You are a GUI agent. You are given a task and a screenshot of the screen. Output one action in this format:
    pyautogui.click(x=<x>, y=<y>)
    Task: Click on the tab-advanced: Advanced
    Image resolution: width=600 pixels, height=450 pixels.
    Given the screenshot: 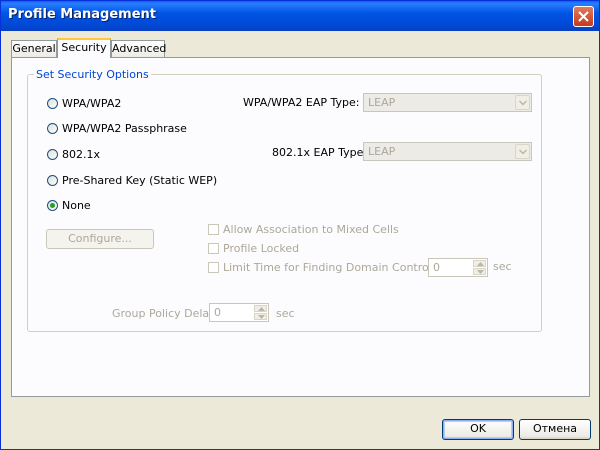 What is the action you would take?
    pyautogui.click(x=138, y=48)
    